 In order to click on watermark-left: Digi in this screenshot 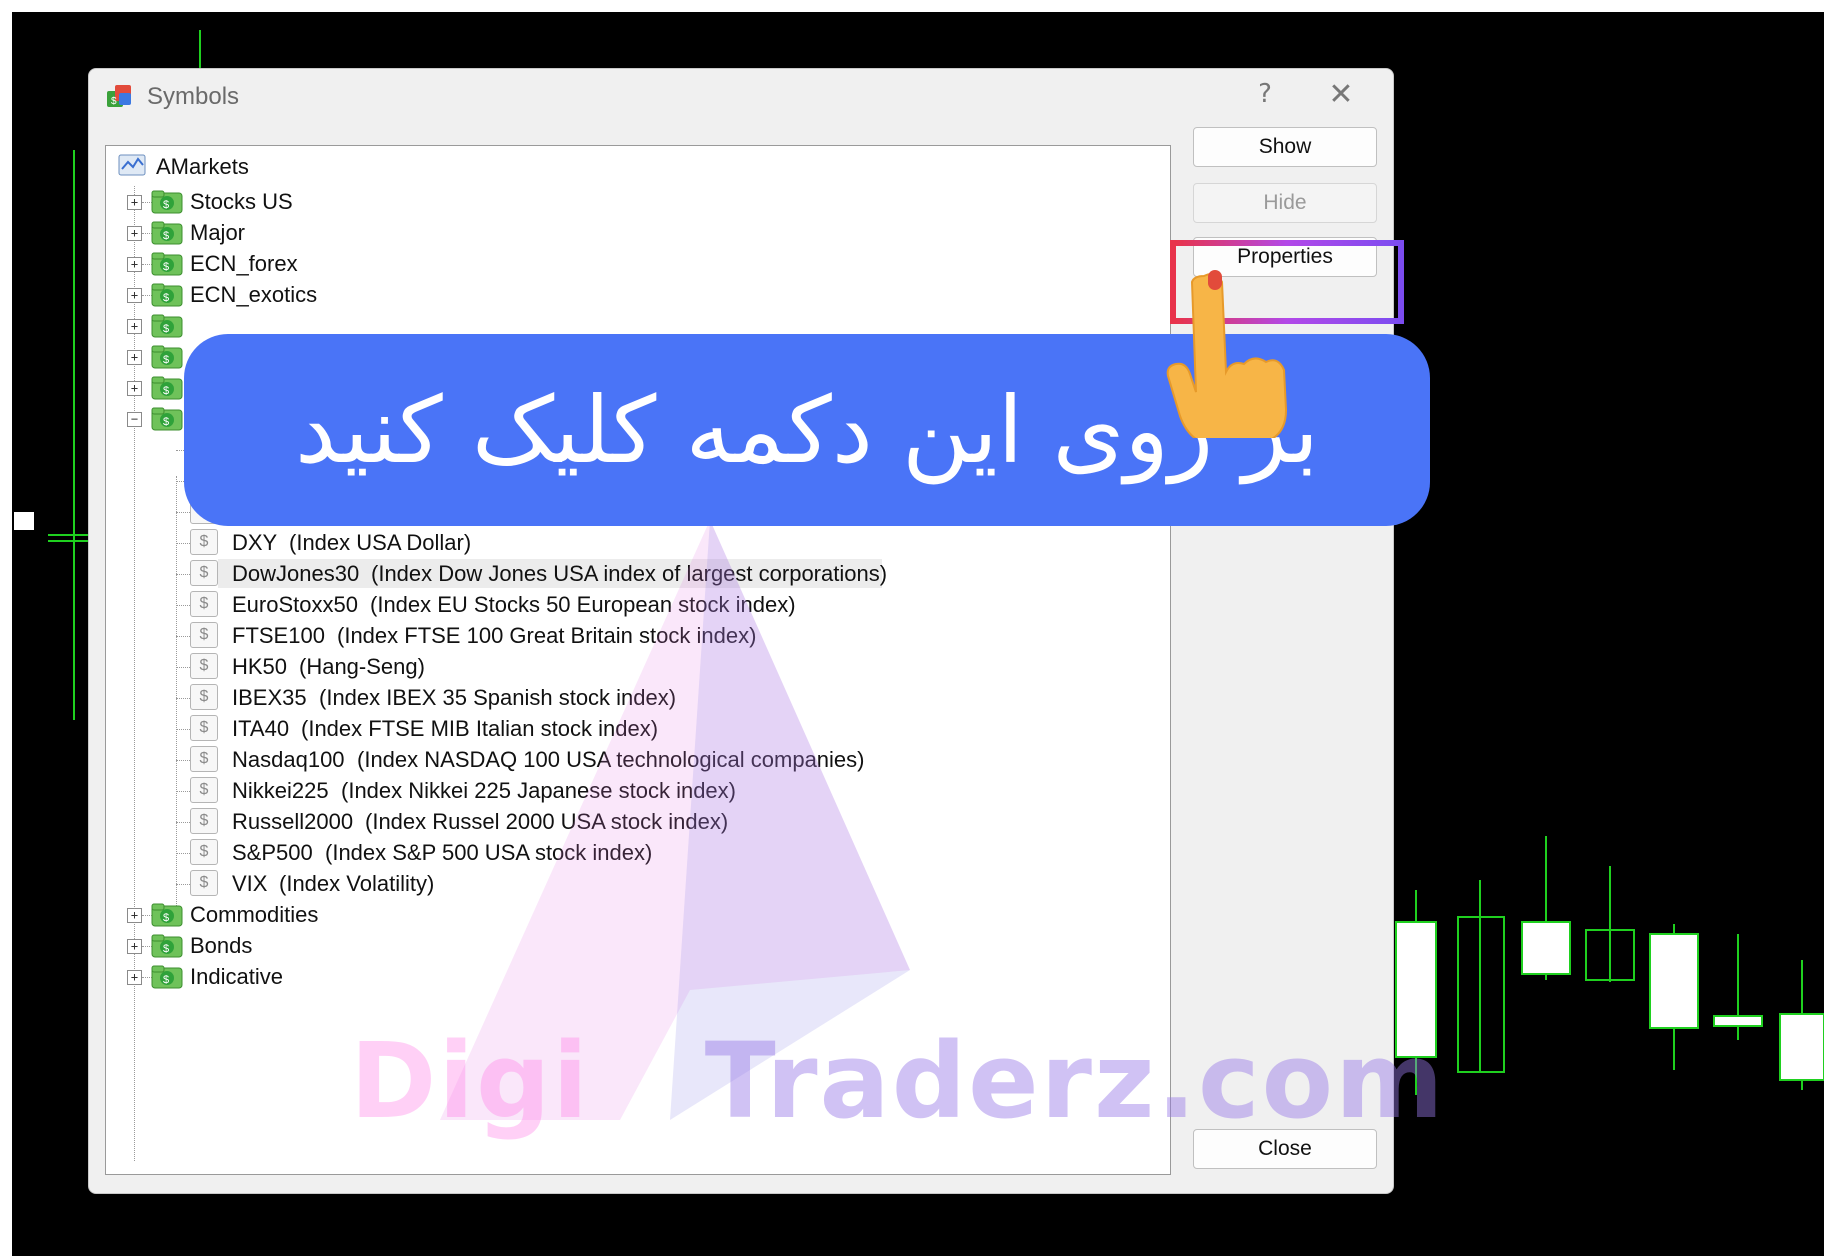, I will do `click(470, 1081)`.